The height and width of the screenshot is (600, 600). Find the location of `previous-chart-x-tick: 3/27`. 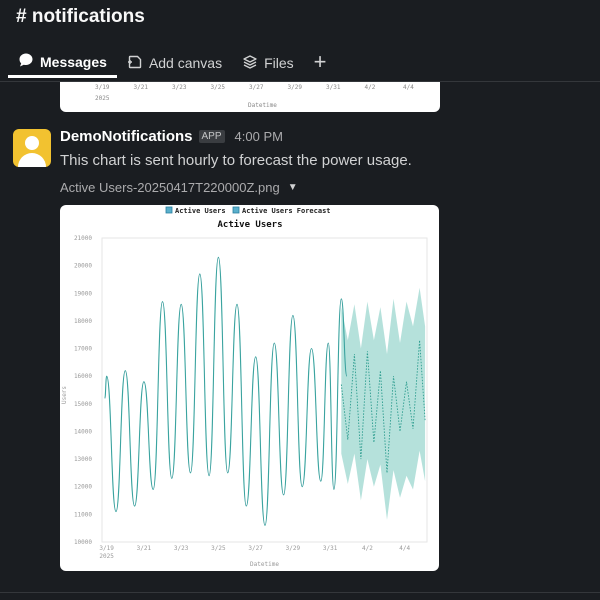

previous-chart-x-tick: 3/27 is located at coordinates (256, 87).